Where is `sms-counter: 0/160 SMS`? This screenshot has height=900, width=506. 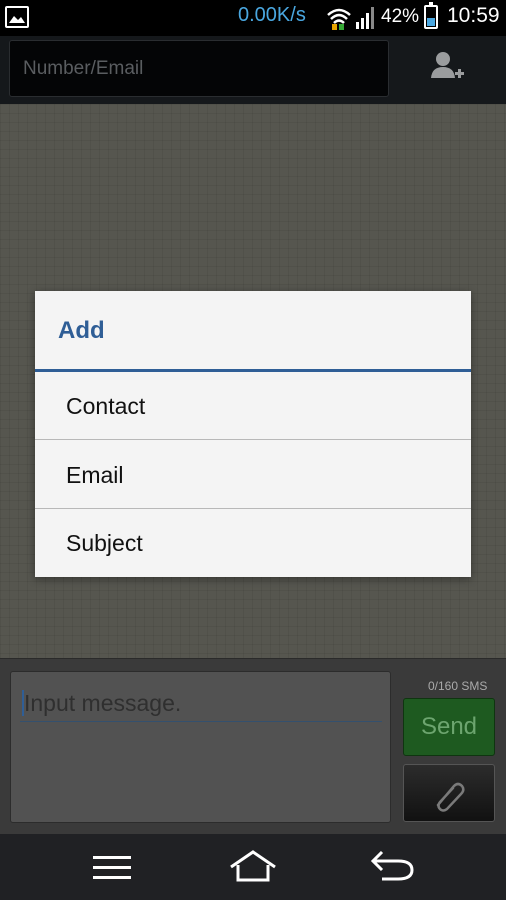 sms-counter: 0/160 SMS is located at coordinates (458, 686).